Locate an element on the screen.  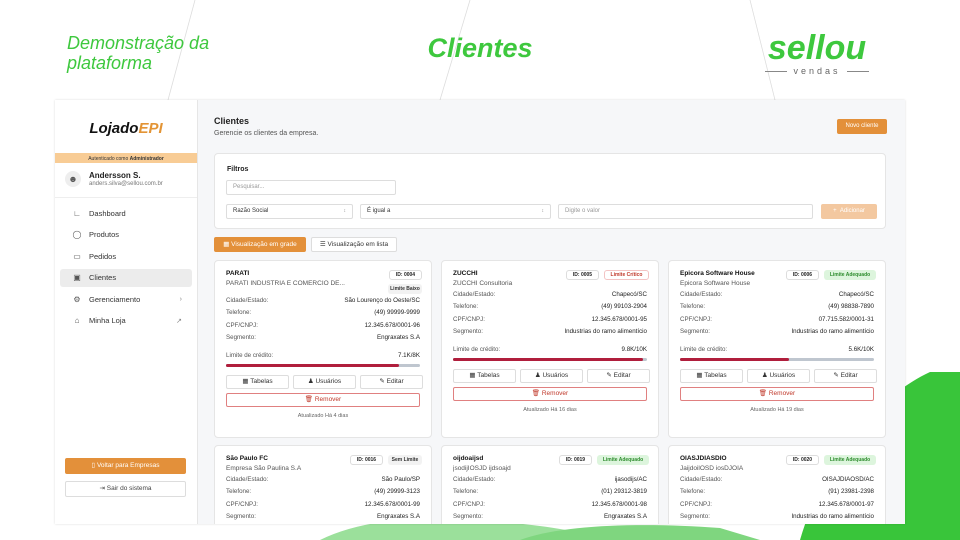
field-value: 12.345.678/0001-97 is located at coordinates (846, 504).